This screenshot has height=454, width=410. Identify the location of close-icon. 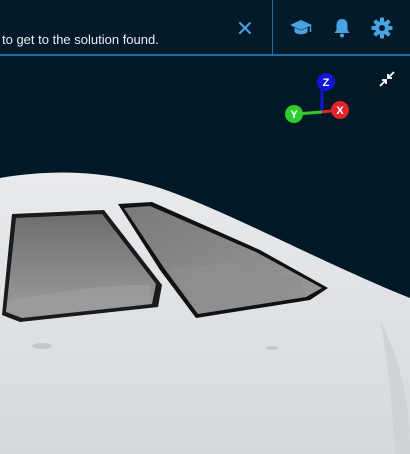
(245, 28).